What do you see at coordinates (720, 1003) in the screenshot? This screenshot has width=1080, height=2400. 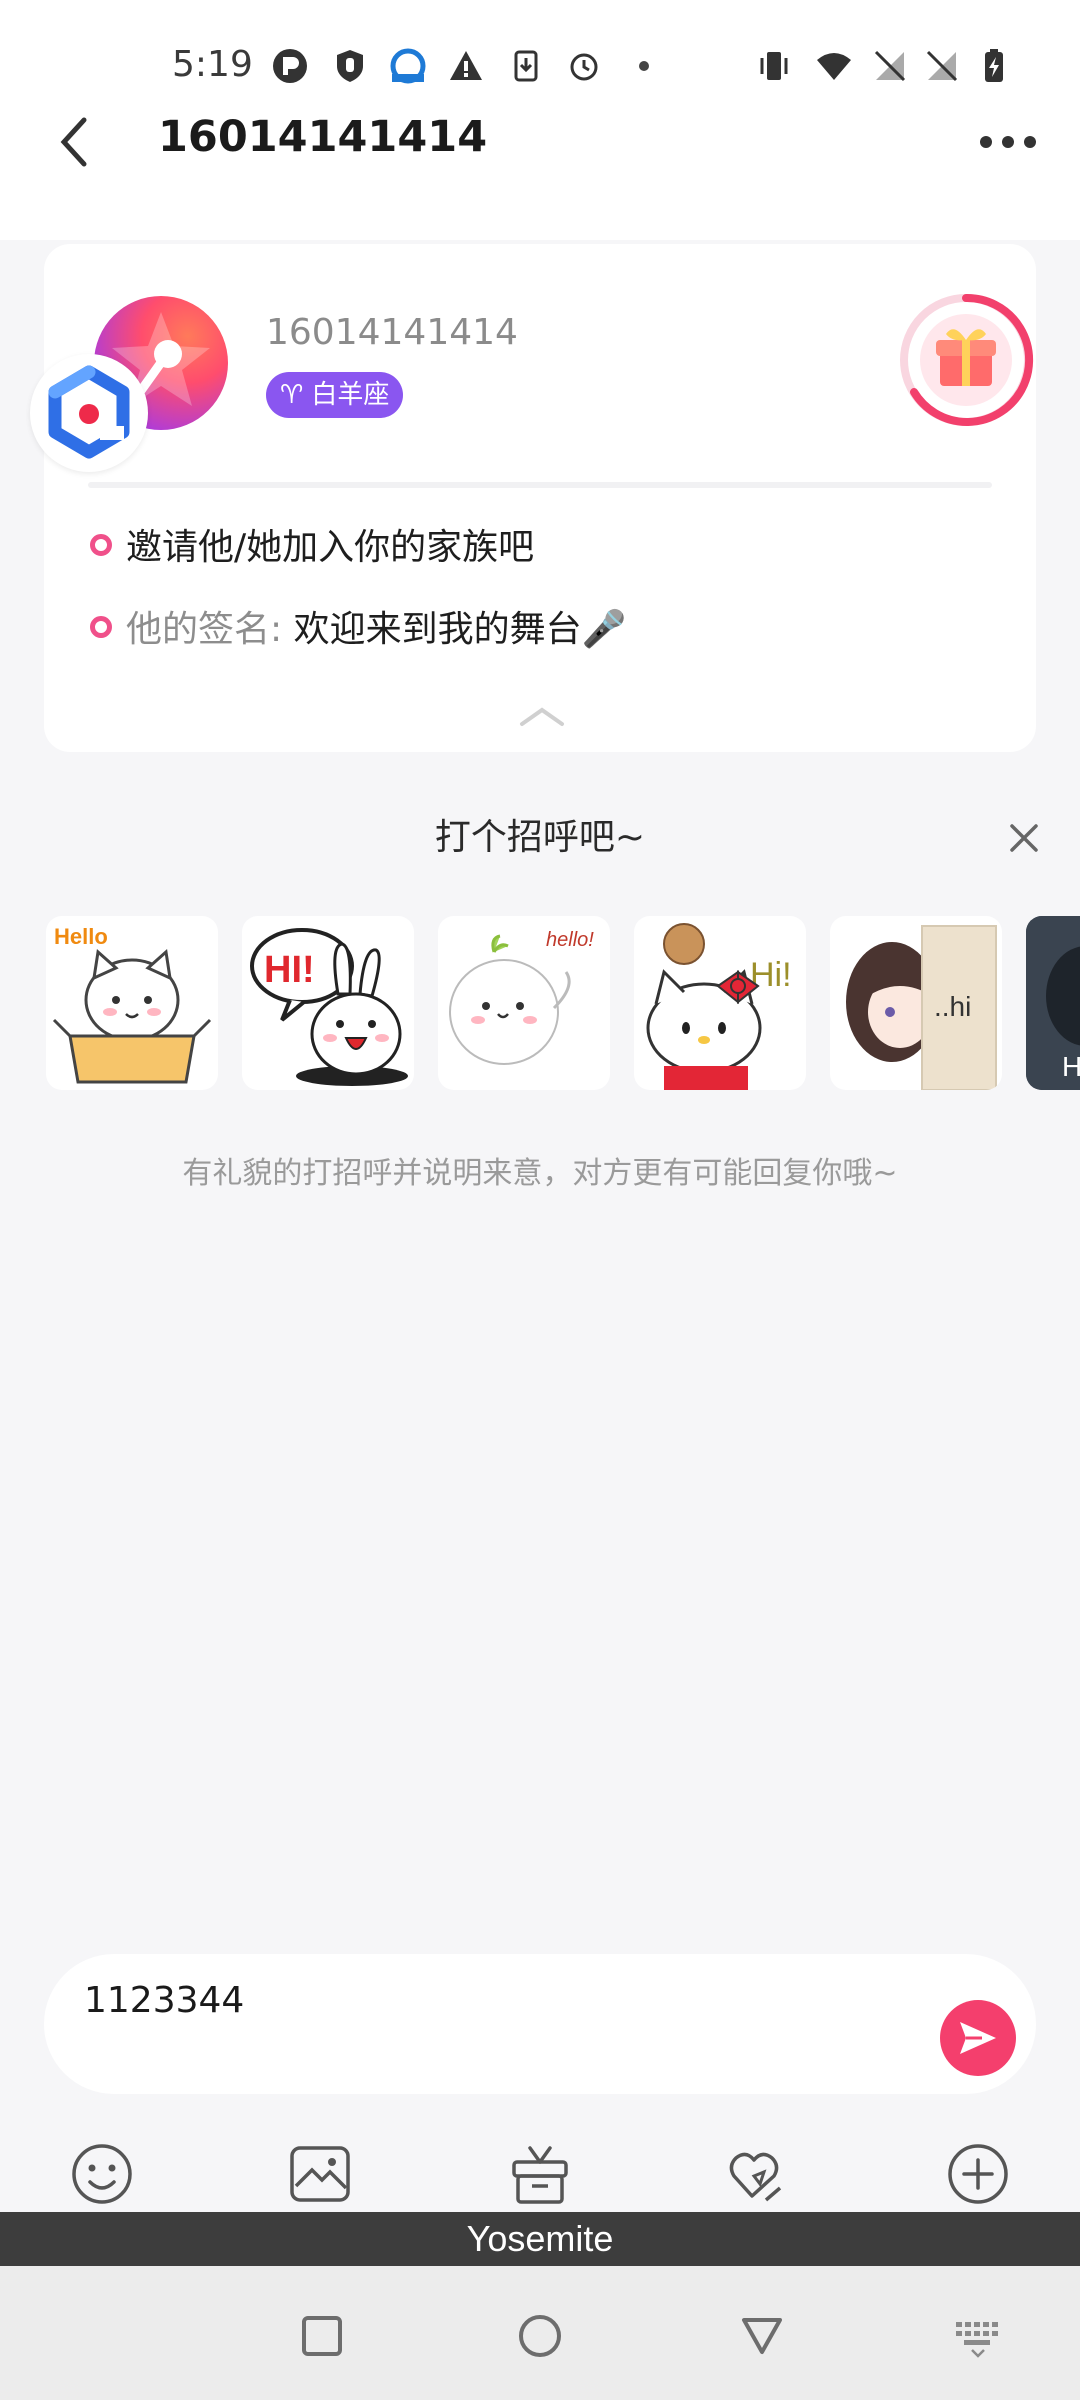 I see `kitty-hi-sticker: Hi!` at bounding box center [720, 1003].